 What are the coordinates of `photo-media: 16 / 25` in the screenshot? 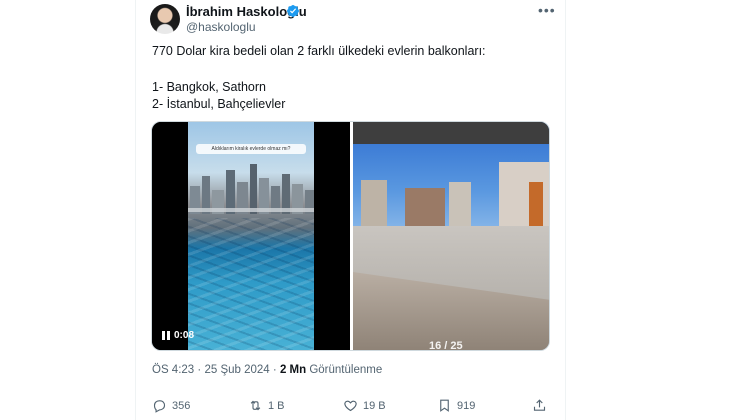 It's located at (451, 236).